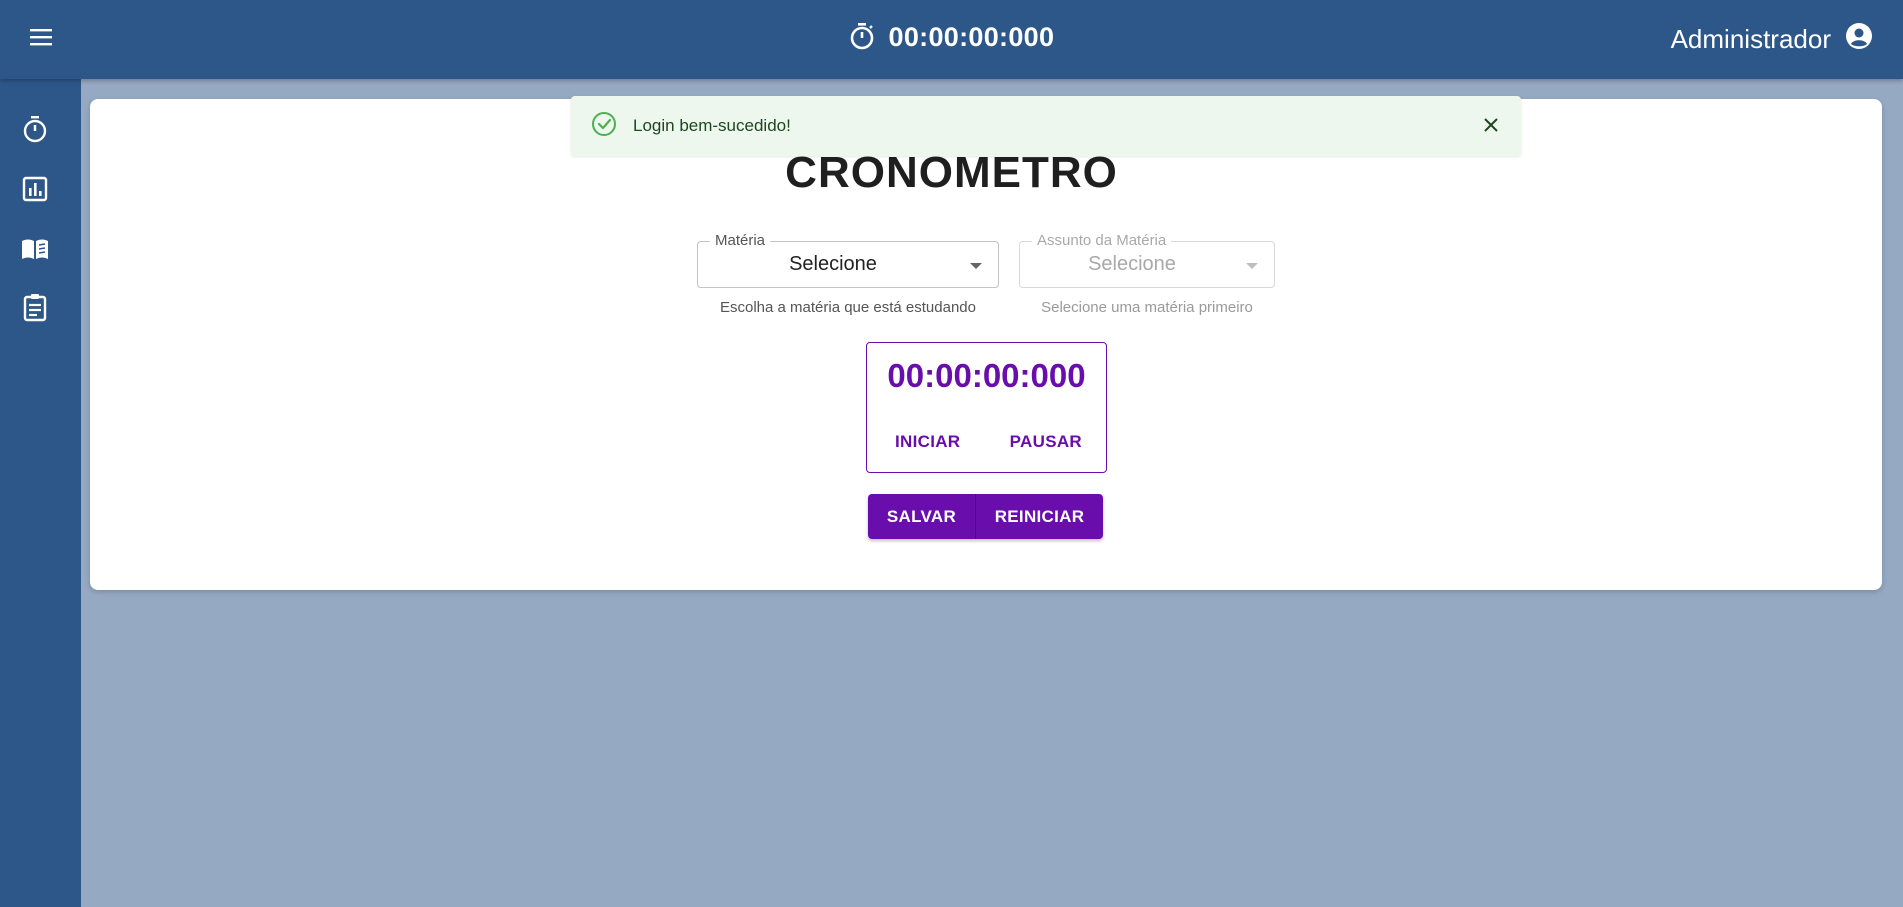  I want to click on topic-select: Assunto da Matéria Selecione, so click(1147, 260).